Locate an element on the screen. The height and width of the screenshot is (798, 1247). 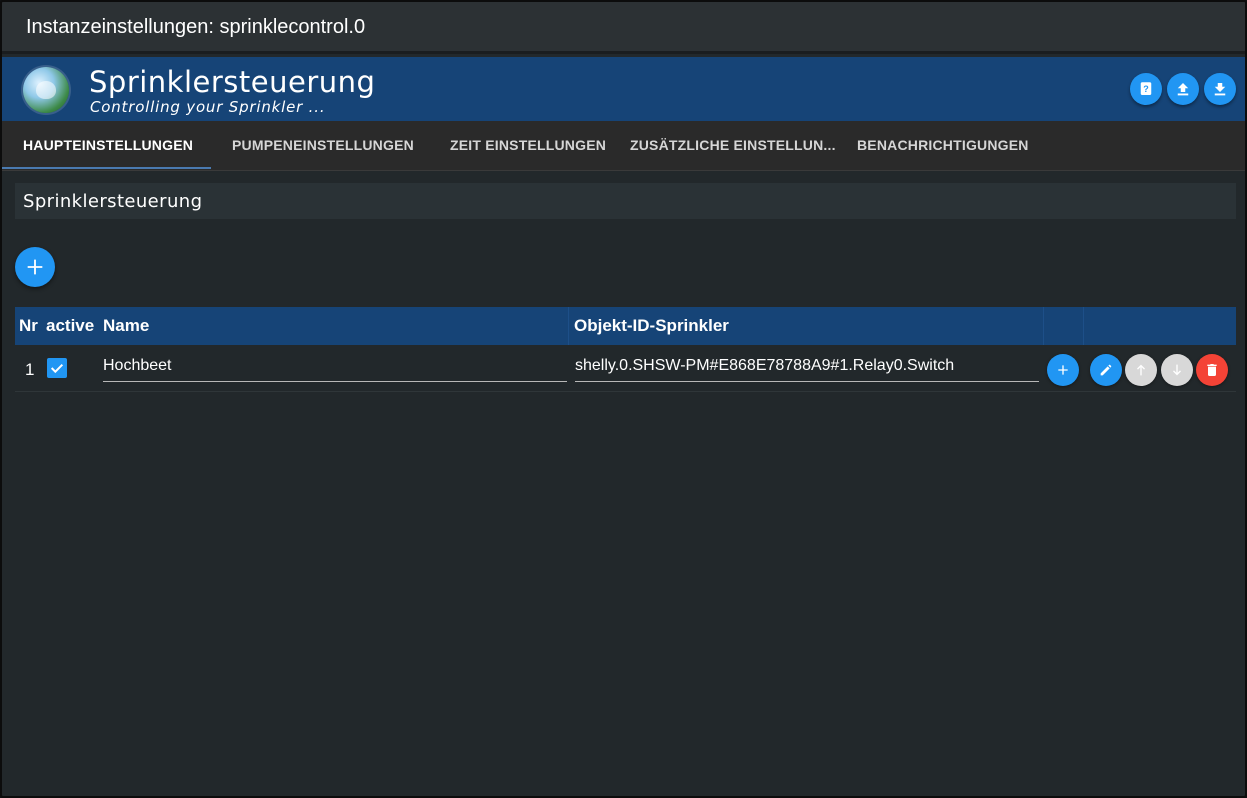
table-header: Nr active Name Objekt-ID-Sprinkler is located at coordinates (625, 326).